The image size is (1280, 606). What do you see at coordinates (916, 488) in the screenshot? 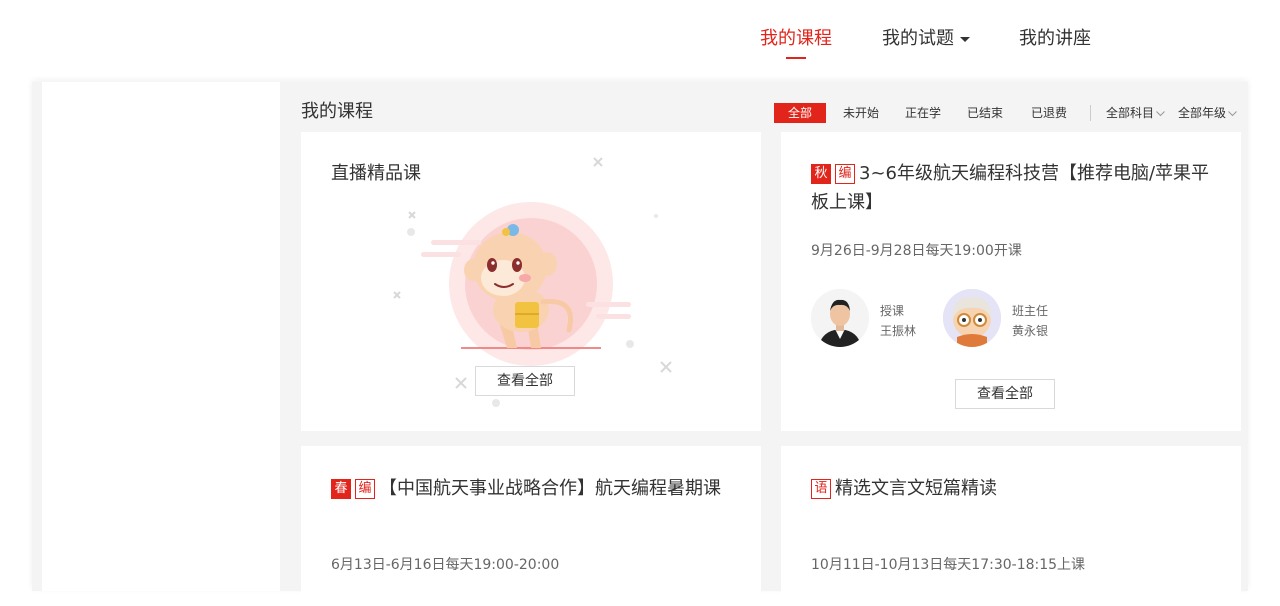
I see `course-title-text: 精选文言文短篇精读` at bounding box center [916, 488].